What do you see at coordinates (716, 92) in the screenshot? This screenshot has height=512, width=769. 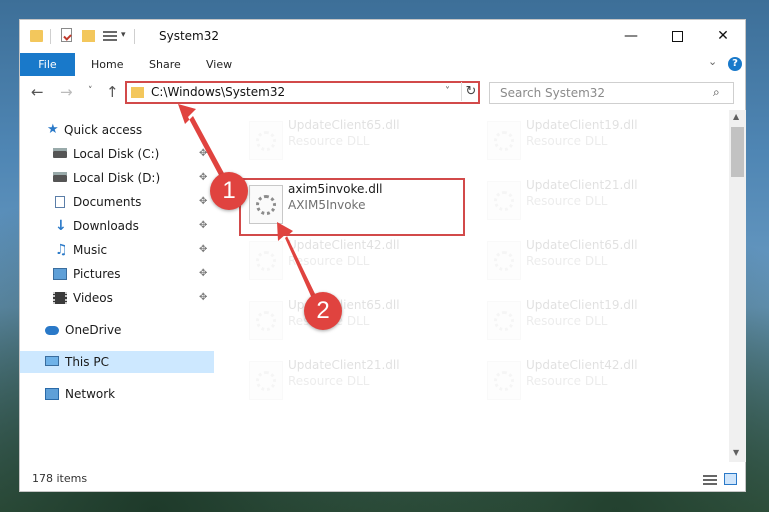 I see `search-icon: ⌕` at bounding box center [716, 92].